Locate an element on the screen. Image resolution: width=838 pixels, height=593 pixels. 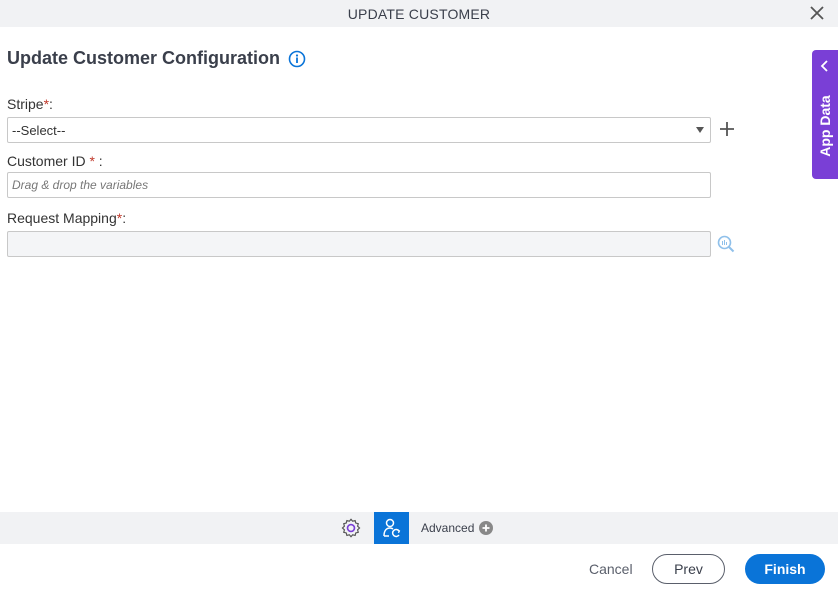
stripe-label-text: Stripe is located at coordinates (25, 104).